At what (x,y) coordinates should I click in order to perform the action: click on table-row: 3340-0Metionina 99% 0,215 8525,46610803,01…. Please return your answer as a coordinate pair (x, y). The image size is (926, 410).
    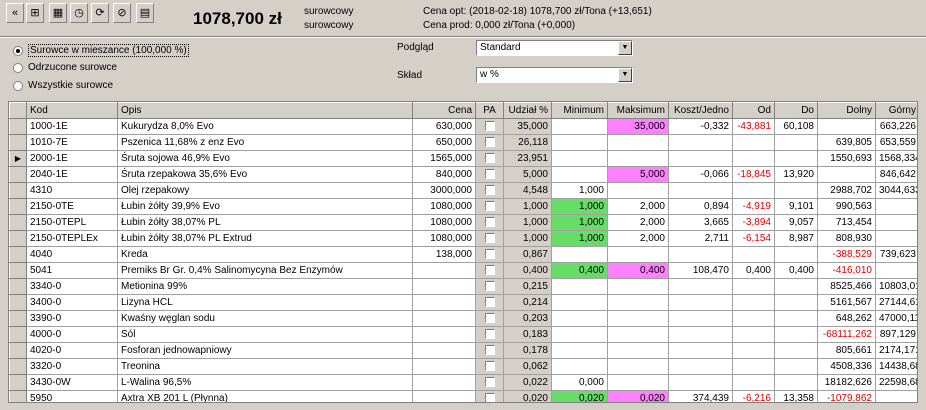
    Looking at the image, I should click on (463, 286).